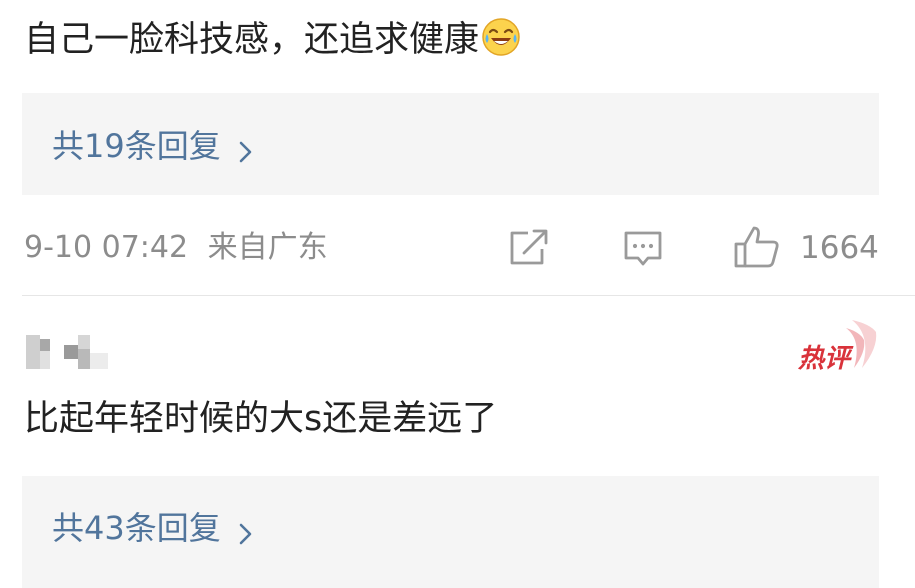  What do you see at coordinates (136, 528) in the screenshot?
I see `comment-2-replies-label: 共43条回复` at bounding box center [136, 528].